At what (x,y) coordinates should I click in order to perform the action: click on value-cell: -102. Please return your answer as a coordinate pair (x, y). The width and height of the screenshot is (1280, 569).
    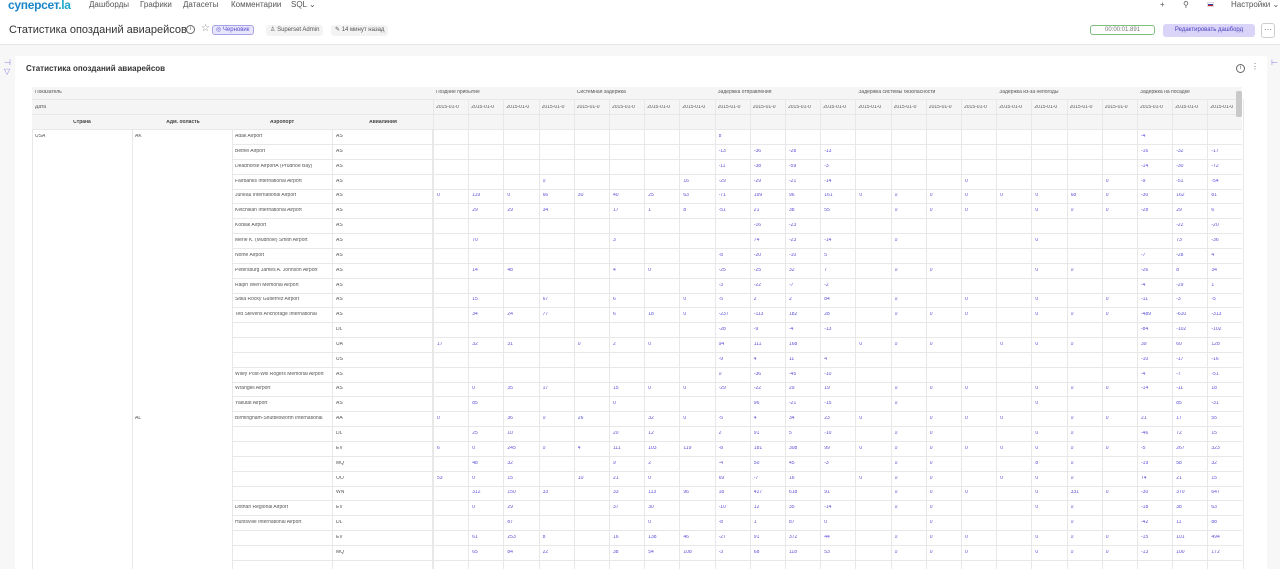
    Looking at the image, I should click on (1216, 330).